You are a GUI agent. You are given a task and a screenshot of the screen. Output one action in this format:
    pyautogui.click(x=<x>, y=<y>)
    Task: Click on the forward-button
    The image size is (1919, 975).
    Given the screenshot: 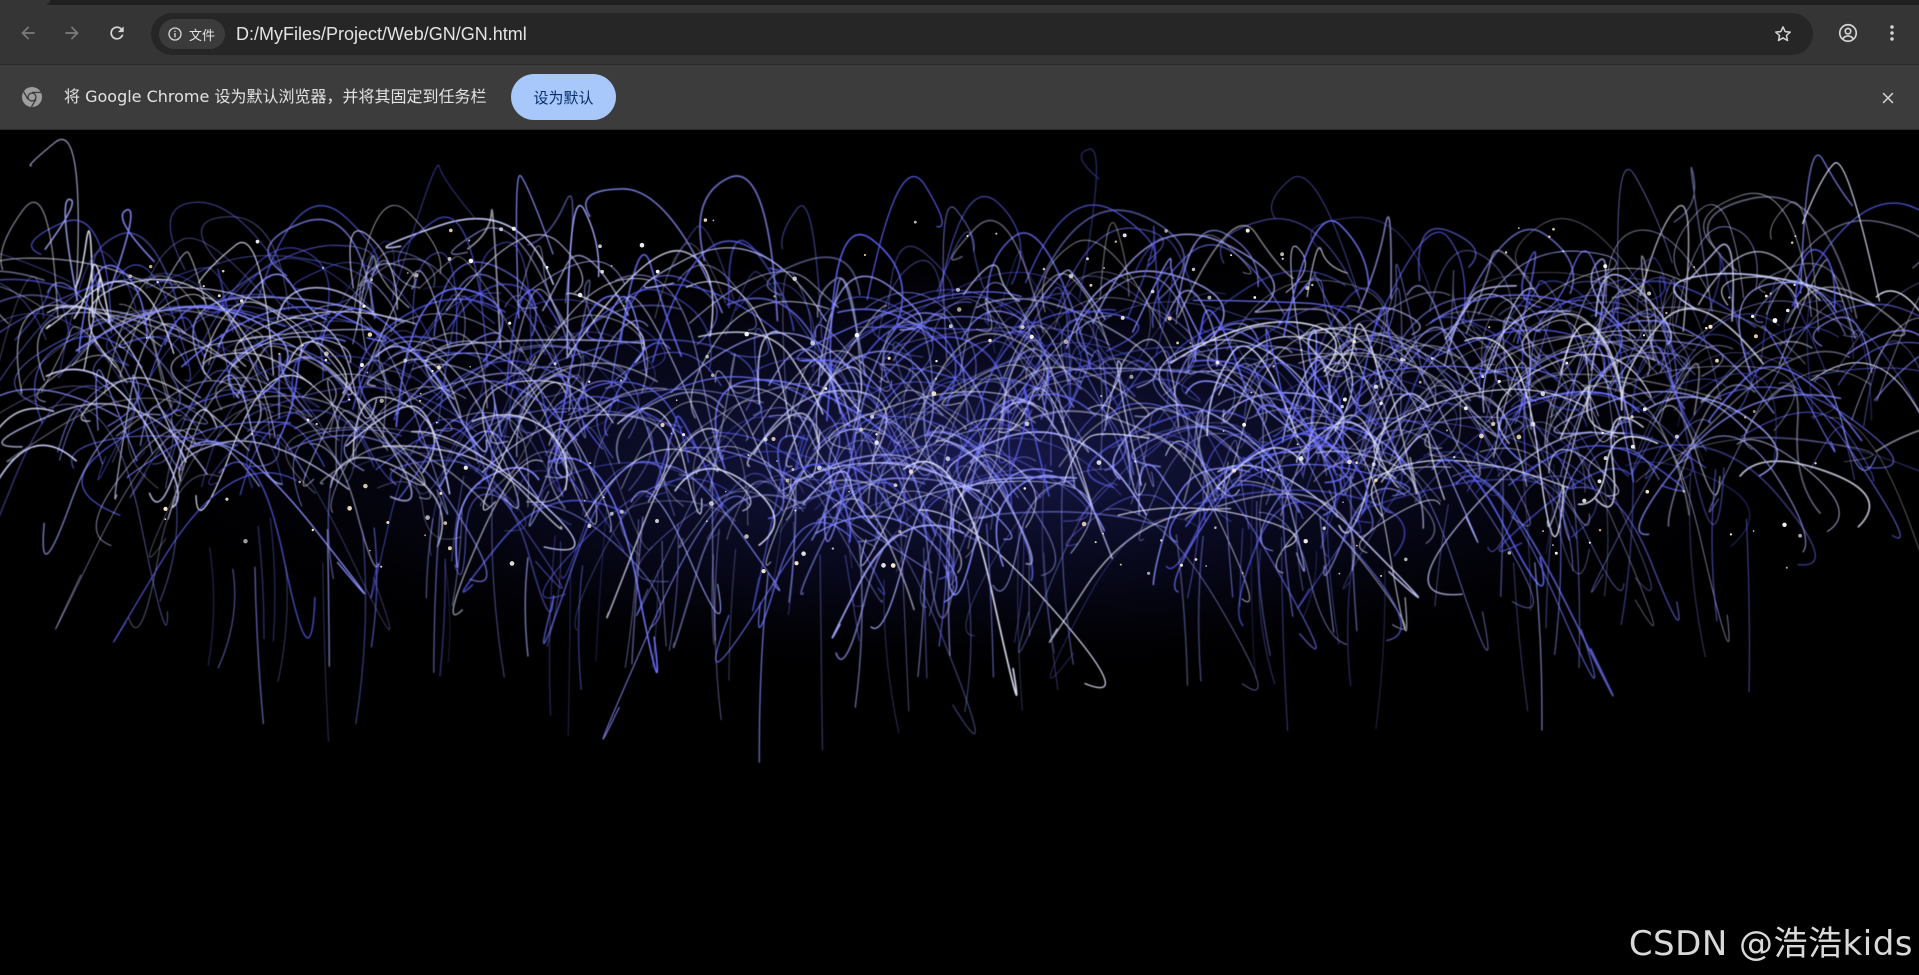 What is the action you would take?
    pyautogui.click(x=72, y=33)
    